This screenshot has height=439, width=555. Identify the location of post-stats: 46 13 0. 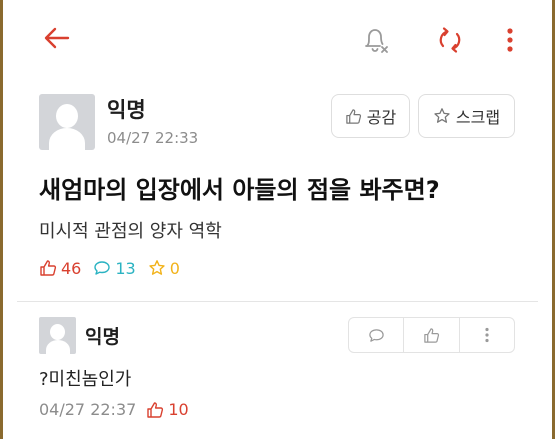
(115, 268).